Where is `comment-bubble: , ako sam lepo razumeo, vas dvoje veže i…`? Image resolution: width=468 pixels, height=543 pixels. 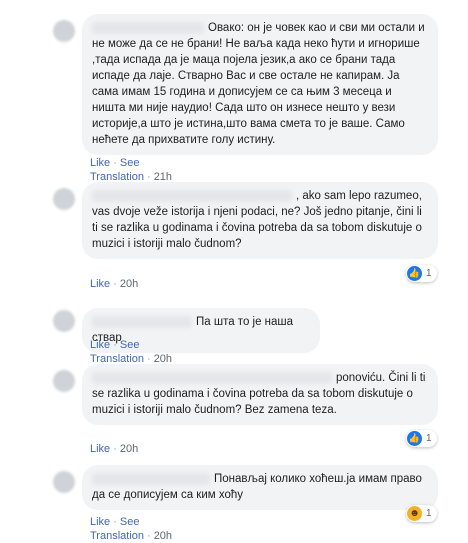
comment-bubble: , ako sam lepo razumeo, vas dvoje veže i… is located at coordinates (260, 220).